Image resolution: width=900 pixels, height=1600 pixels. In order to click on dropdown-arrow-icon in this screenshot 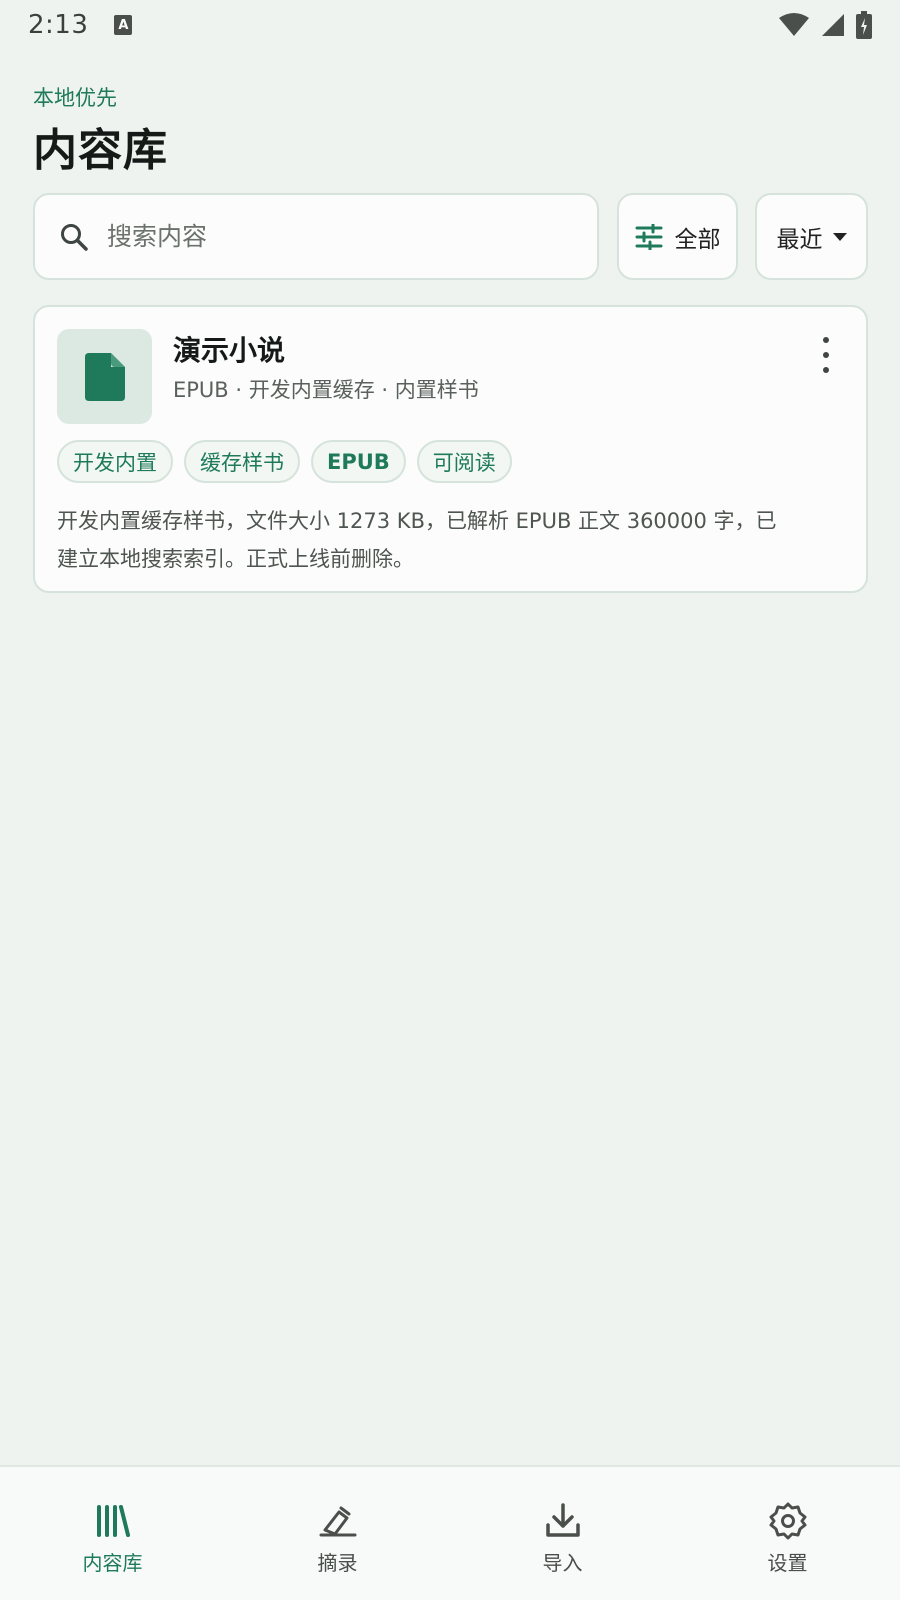, I will do `click(839, 236)`.